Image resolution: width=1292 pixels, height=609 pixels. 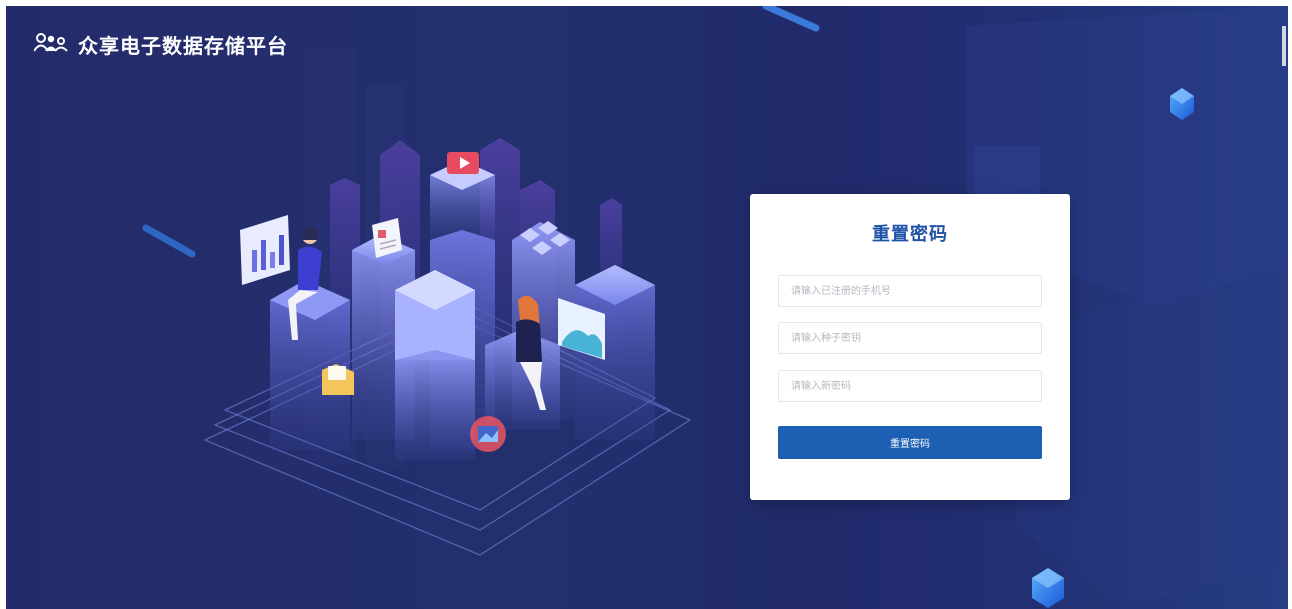 What do you see at coordinates (910, 291) in the screenshot?
I see `phone-input` at bounding box center [910, 291].